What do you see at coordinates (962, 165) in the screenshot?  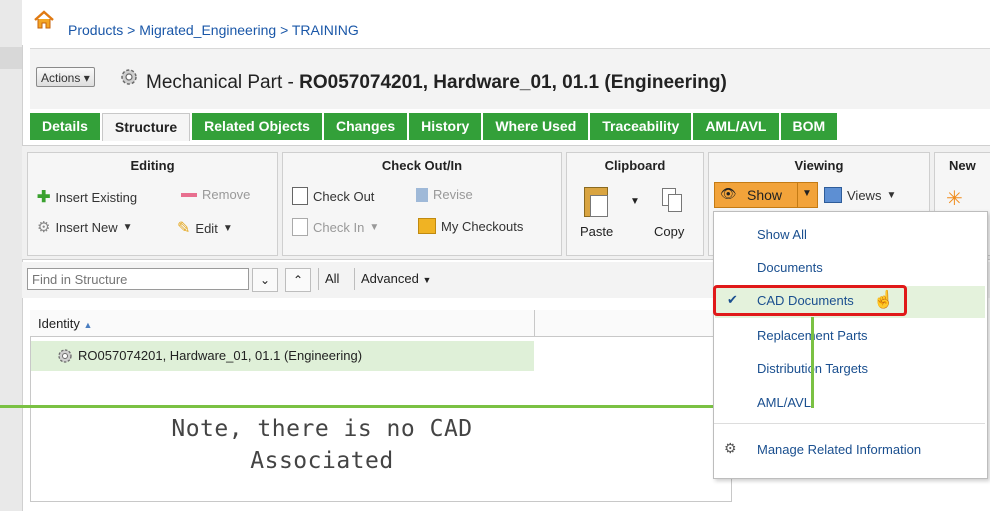 I see `group-title-new: New` at bounding box center [962, 165].